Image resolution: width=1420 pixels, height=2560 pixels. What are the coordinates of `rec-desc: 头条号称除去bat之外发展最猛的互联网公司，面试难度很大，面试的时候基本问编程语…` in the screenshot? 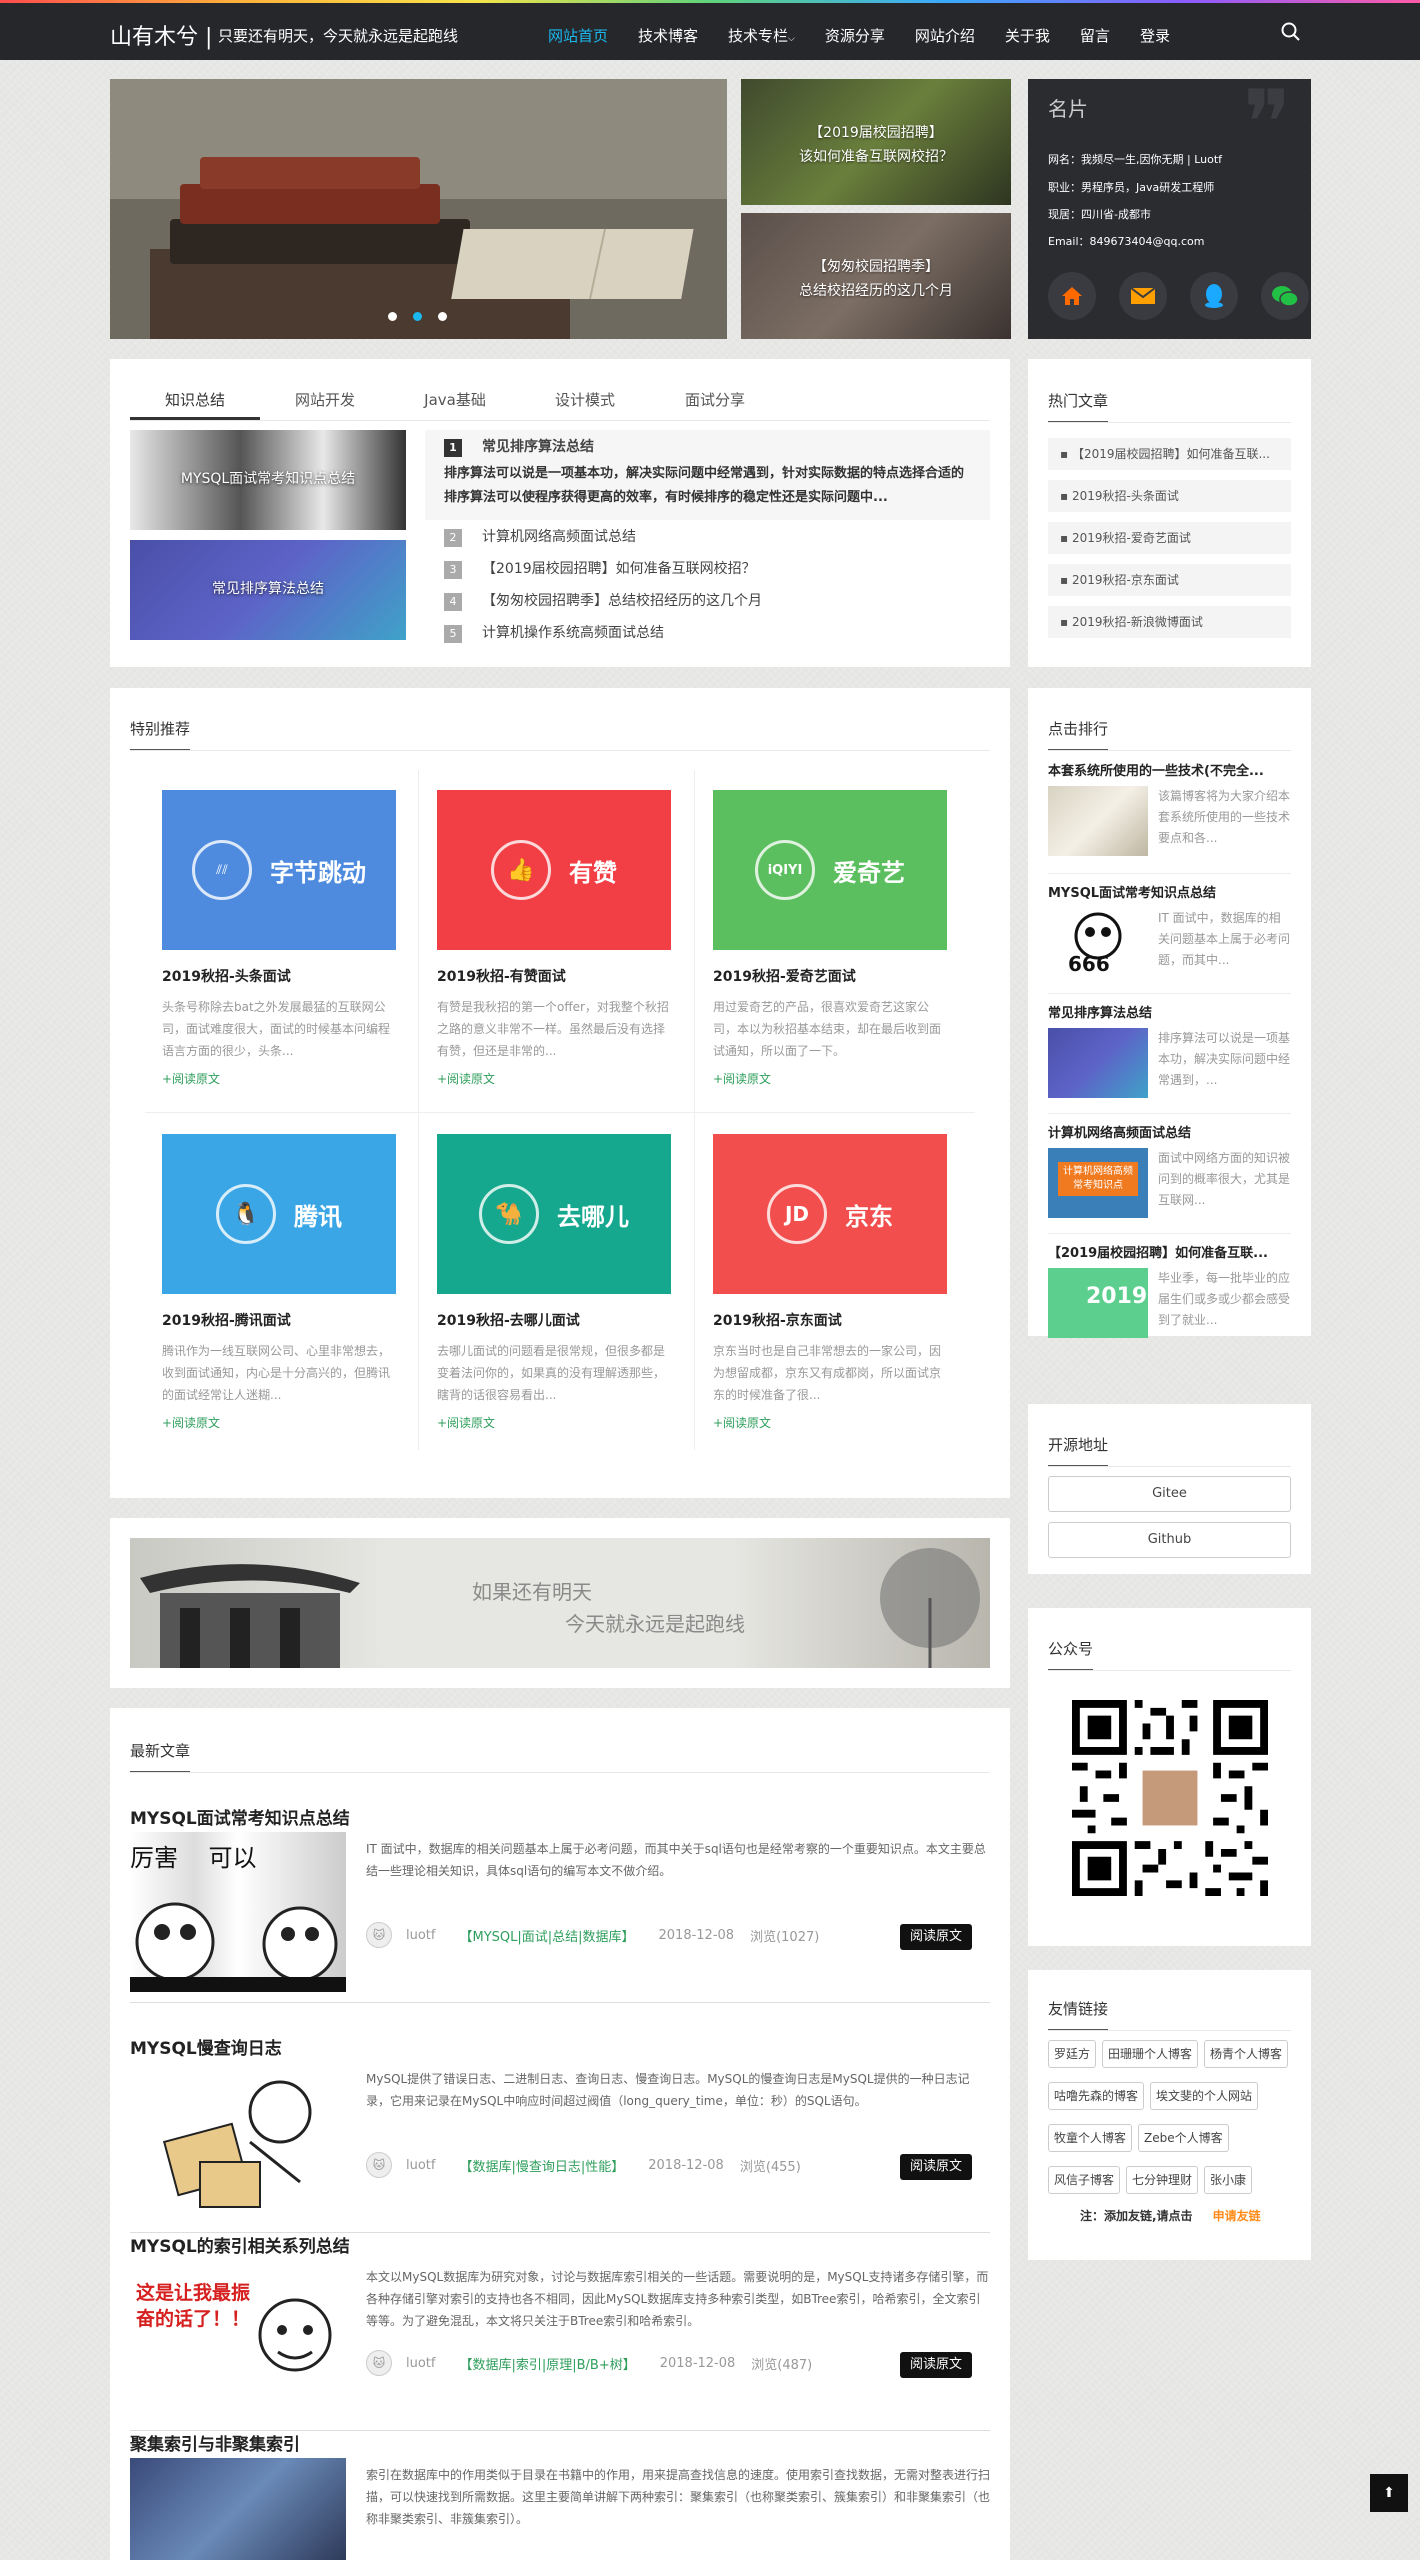 It's located at (276, 1029).